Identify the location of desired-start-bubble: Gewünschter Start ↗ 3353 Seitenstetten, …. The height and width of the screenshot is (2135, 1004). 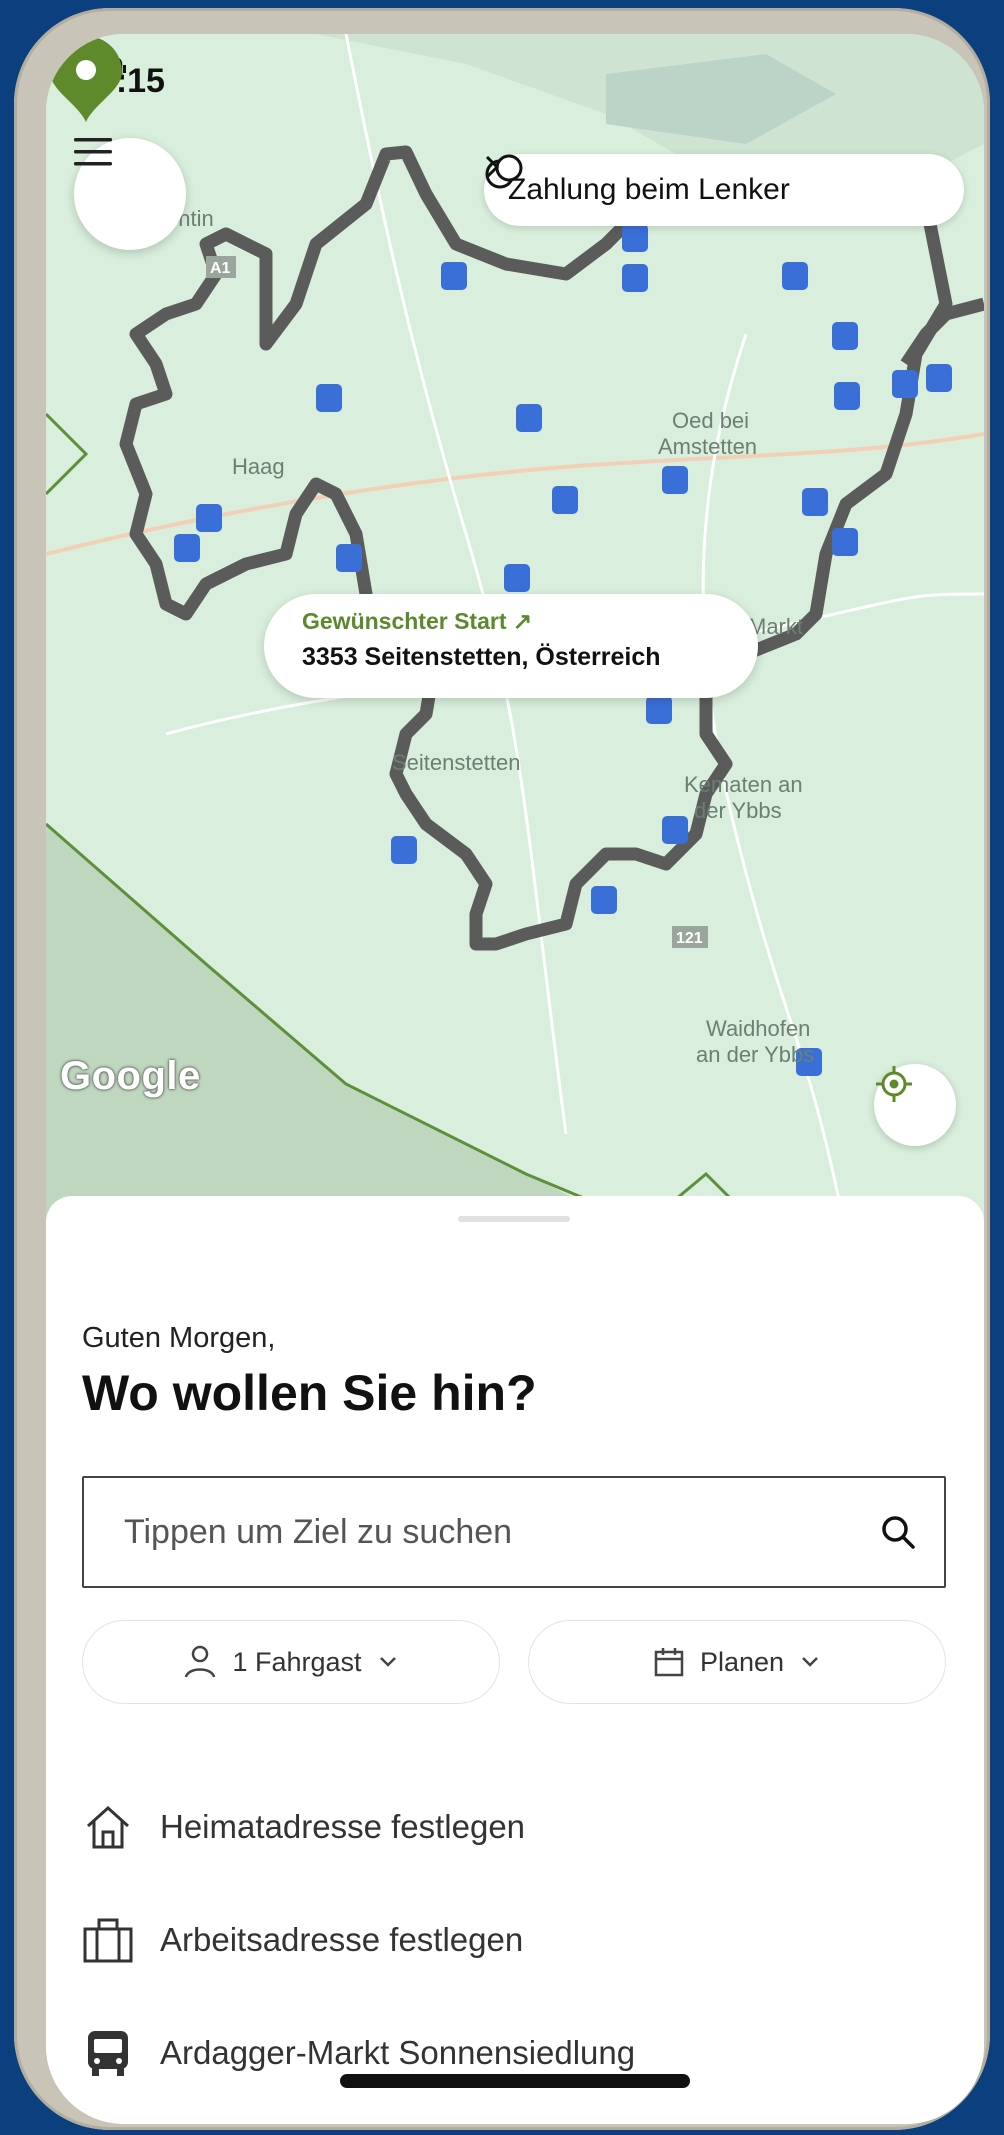
(511, 646).